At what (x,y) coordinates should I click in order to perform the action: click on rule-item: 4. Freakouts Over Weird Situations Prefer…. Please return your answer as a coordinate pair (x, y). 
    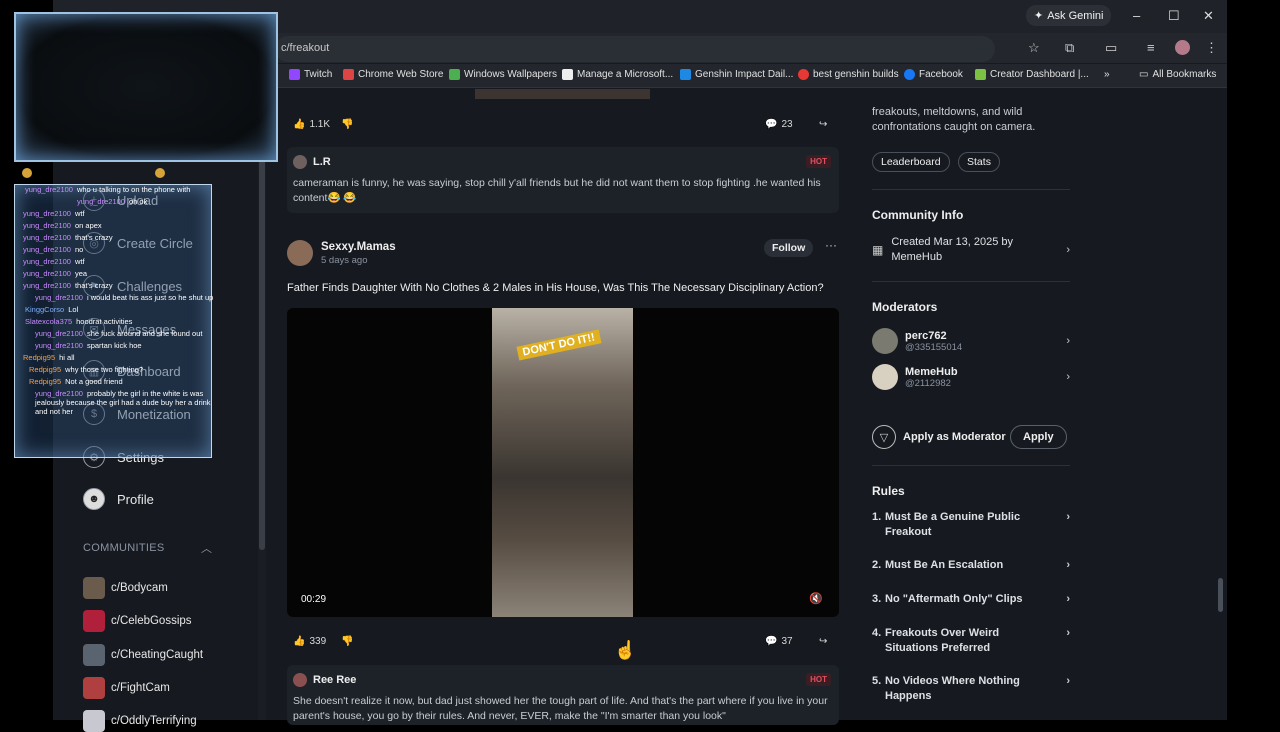
    Looking at the image, I should click on (971, 641).